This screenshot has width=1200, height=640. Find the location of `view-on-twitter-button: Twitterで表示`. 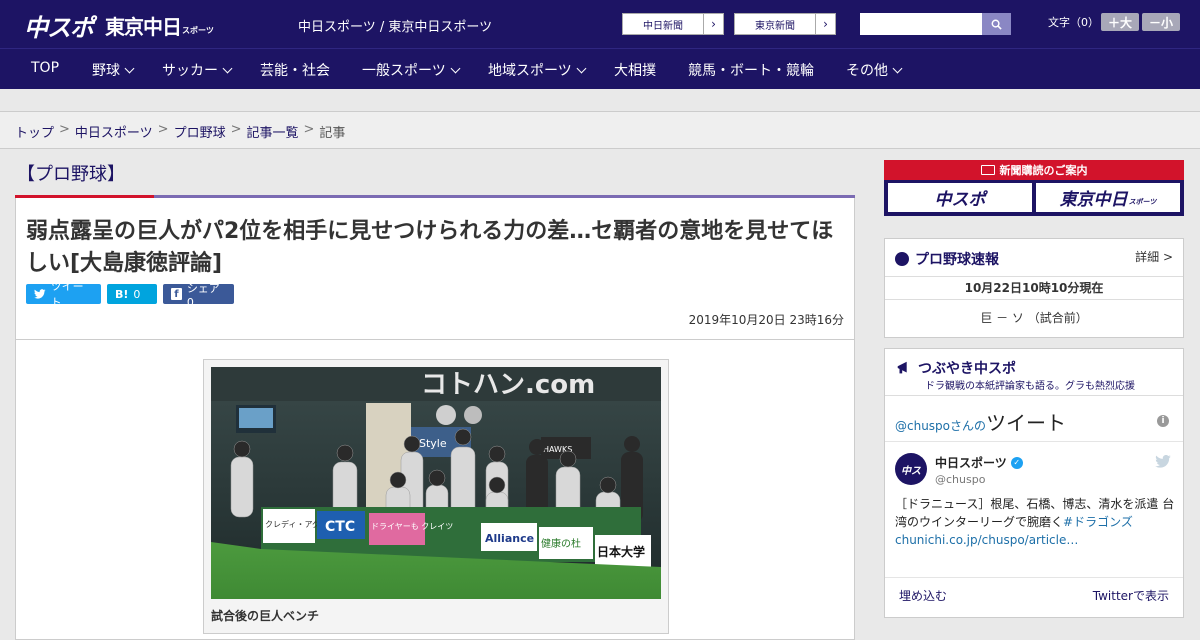

view-on-twitter-button: Twitterで表示 is located at coordinates (1131, 595).